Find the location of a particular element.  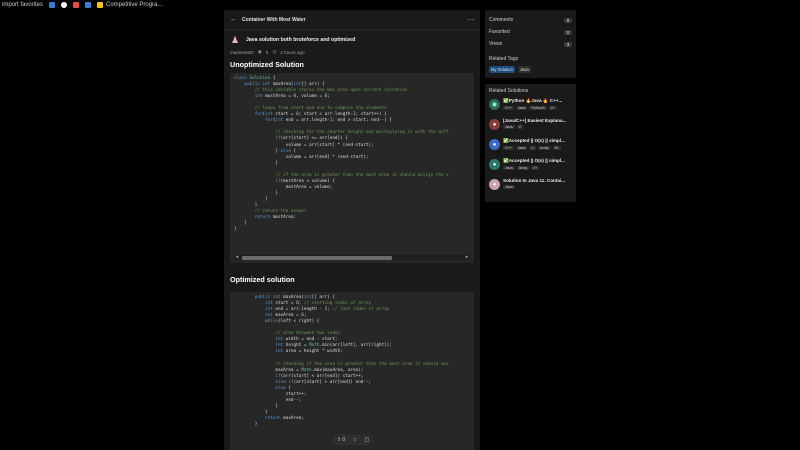

author-avatar: ♟ is located at coordinates (235, 40).